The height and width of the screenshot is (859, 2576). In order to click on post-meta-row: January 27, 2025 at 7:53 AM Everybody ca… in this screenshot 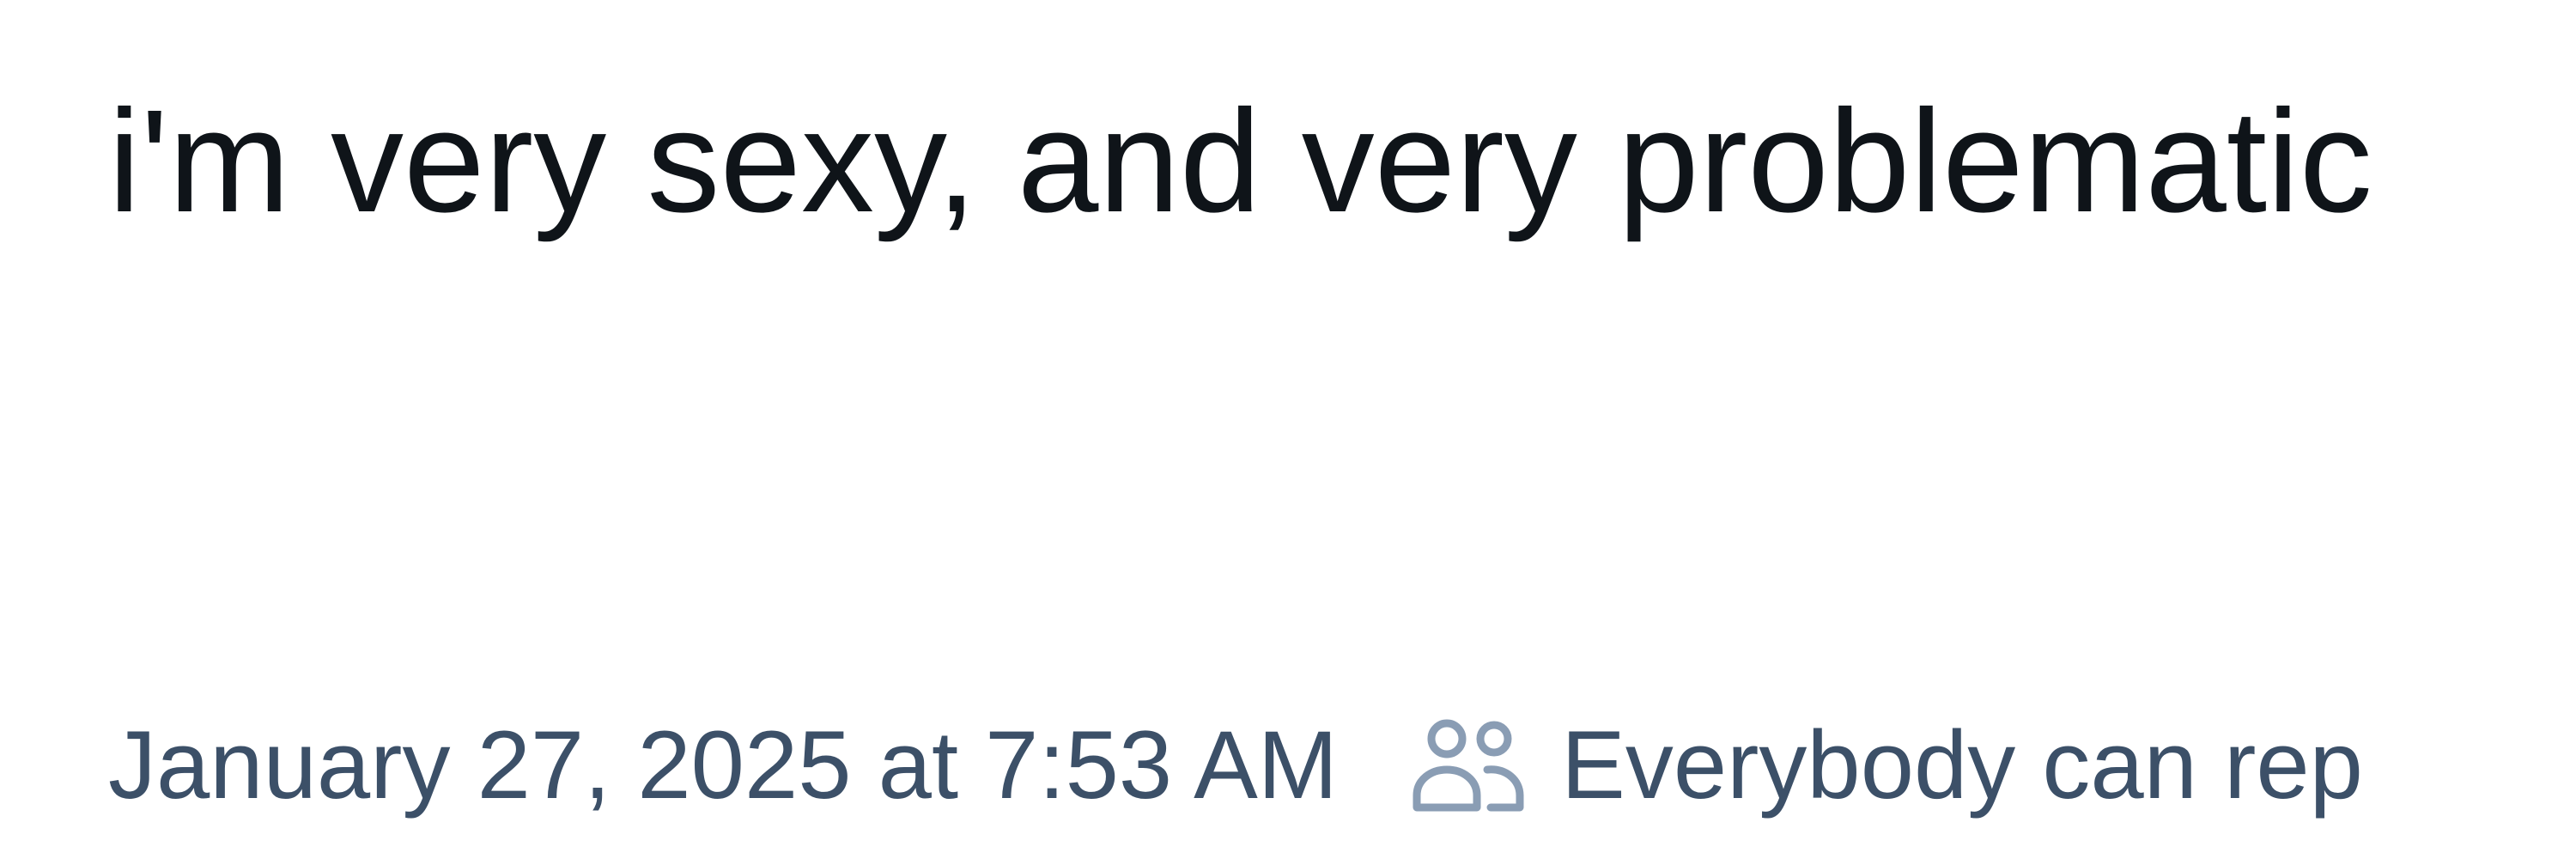, I will do `click(1235, 765)`.